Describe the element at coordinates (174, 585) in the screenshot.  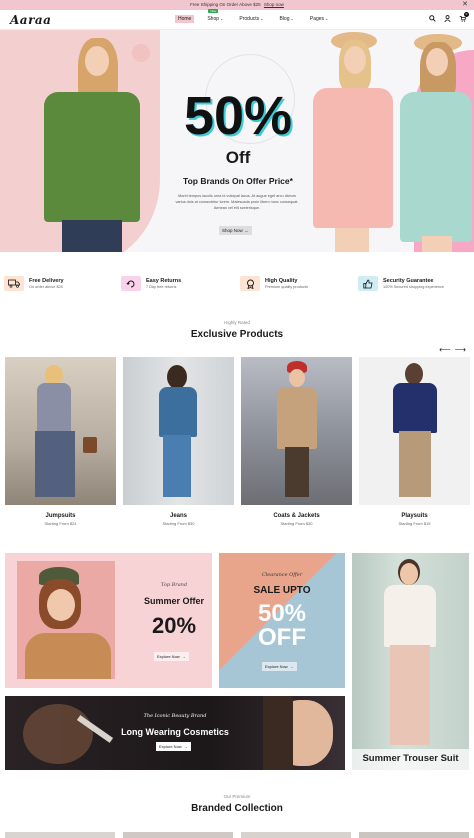
I see `summer-offer-kicker: Top Brand` at that location.